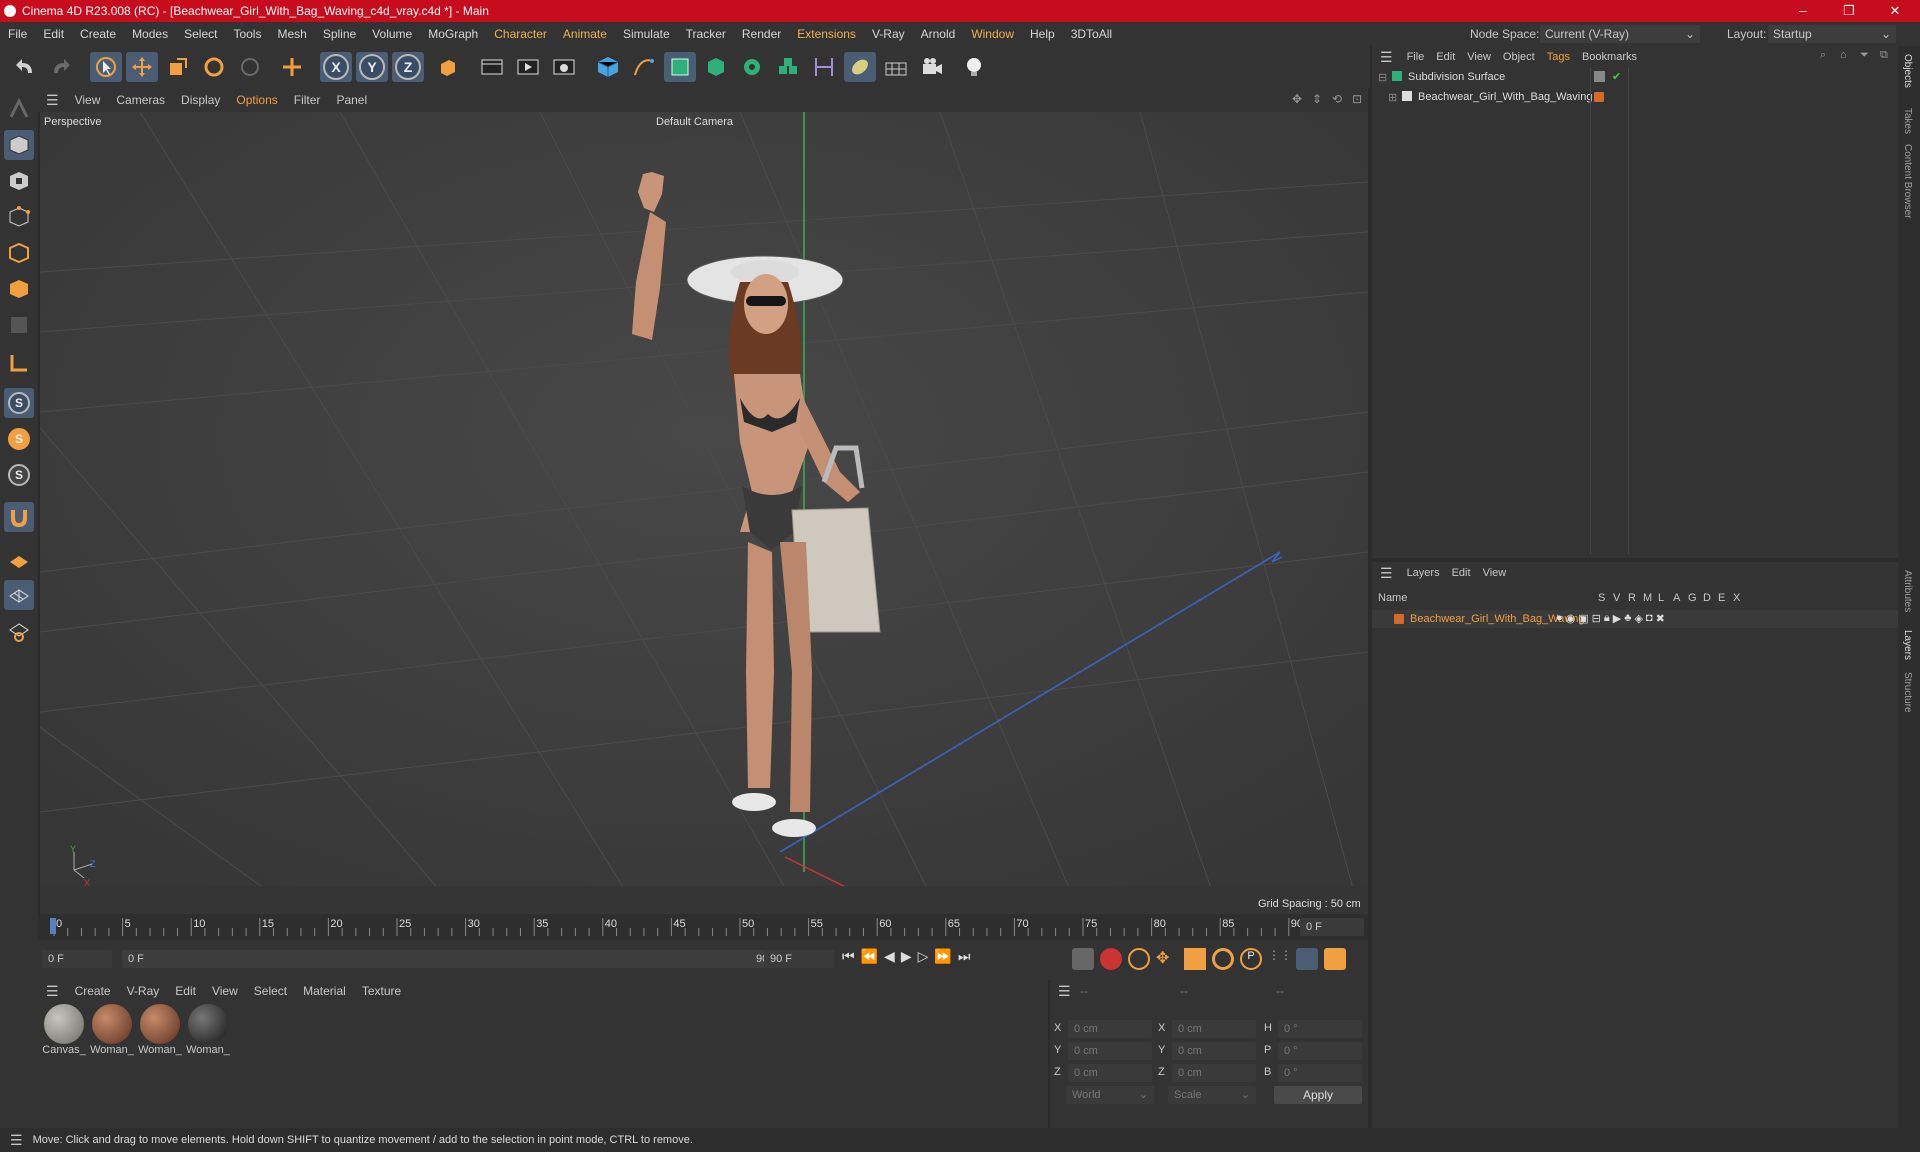 This screenshot has height=1152, width=1920. I want to click on material-menu-vray: V-Ray, so click(143, 991).